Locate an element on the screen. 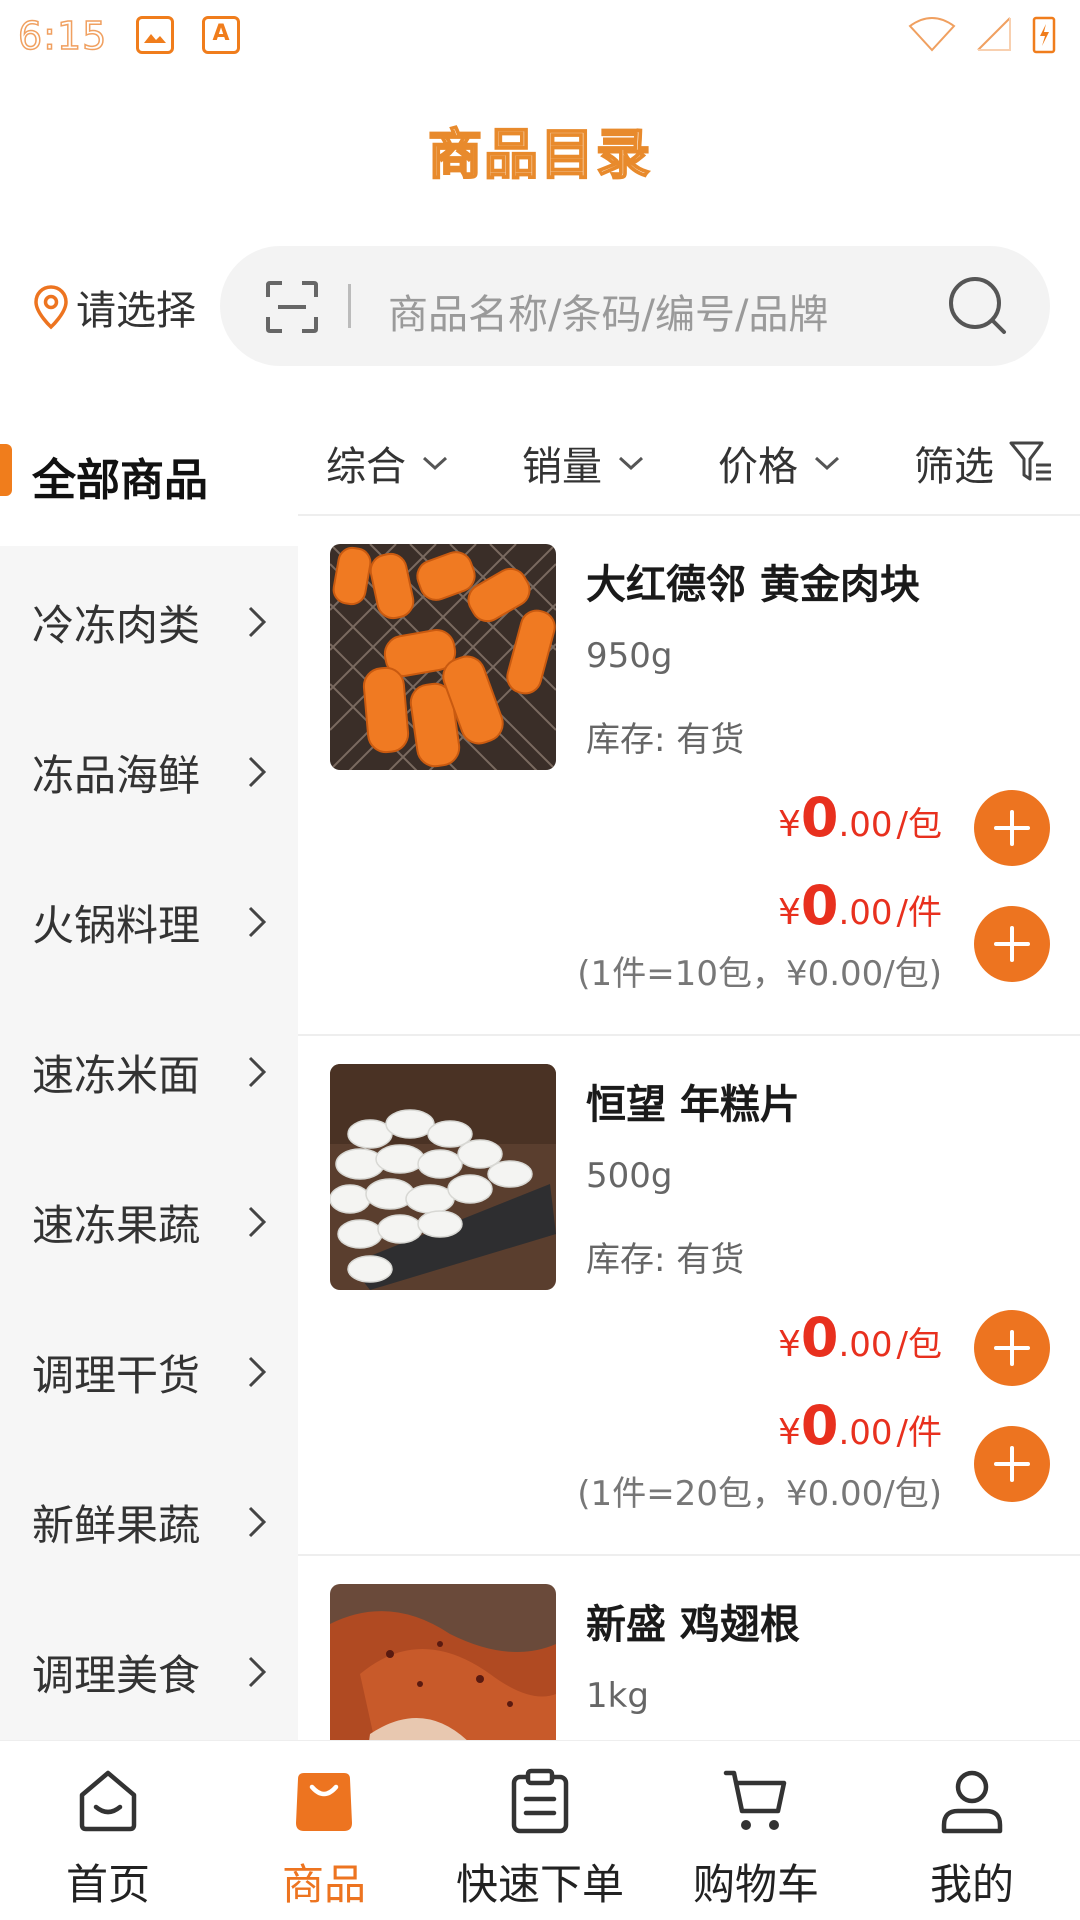  wifi-icon is located at coordinates (932, 34).